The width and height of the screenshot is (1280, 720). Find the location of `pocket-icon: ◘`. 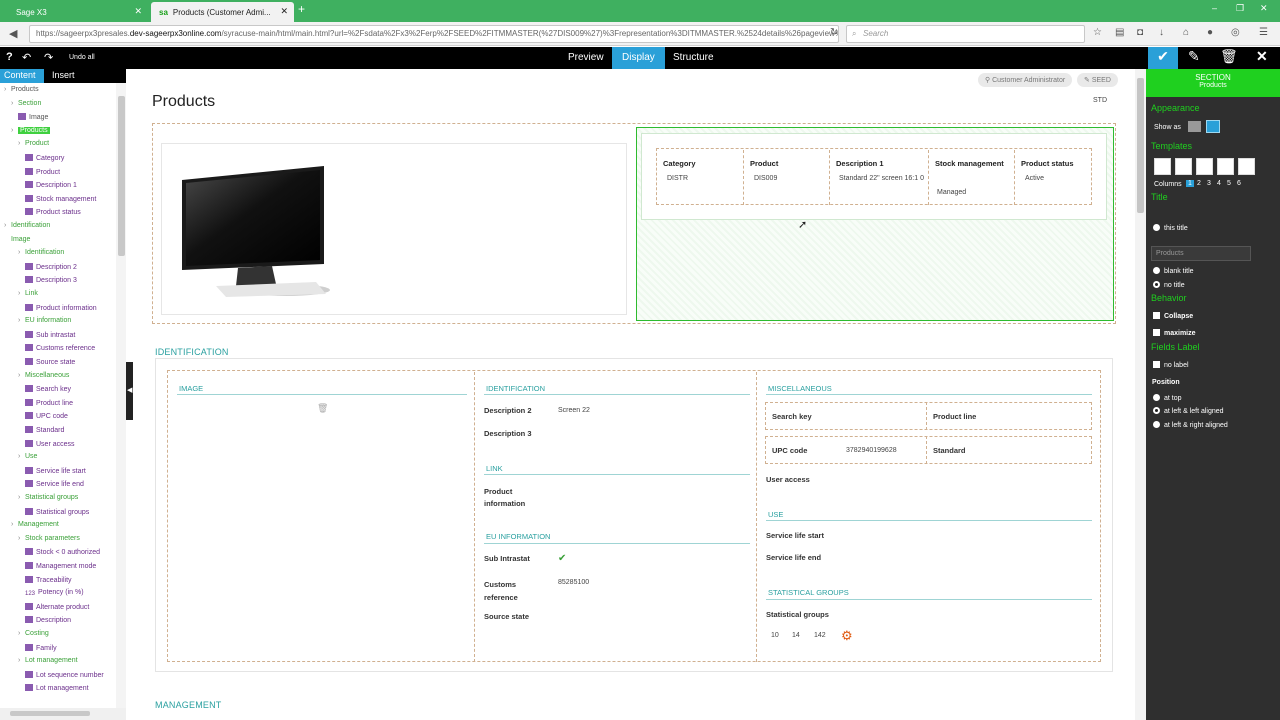

pocket-icon: ◘ is located at coordinates (1140, 32).